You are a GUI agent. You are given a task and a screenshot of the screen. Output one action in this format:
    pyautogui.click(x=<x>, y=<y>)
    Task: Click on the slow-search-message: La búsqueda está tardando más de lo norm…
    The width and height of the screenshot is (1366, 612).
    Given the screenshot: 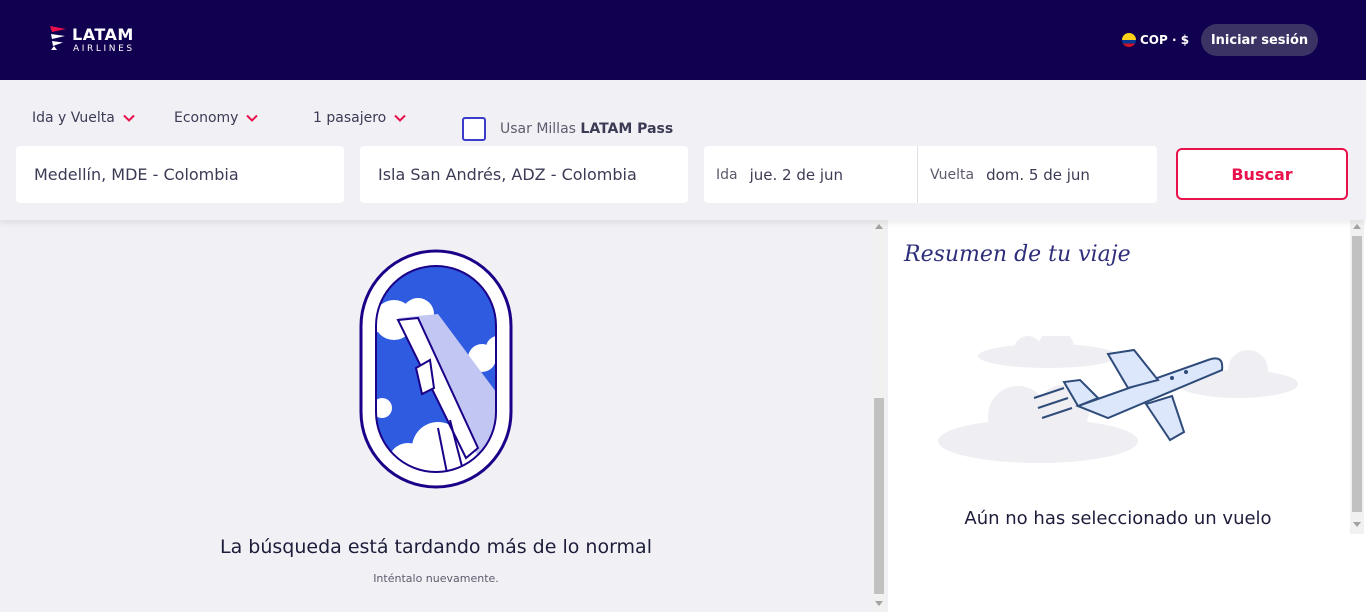 What is the action you would take?
    pyautogui.click(x=436, y=547)
    